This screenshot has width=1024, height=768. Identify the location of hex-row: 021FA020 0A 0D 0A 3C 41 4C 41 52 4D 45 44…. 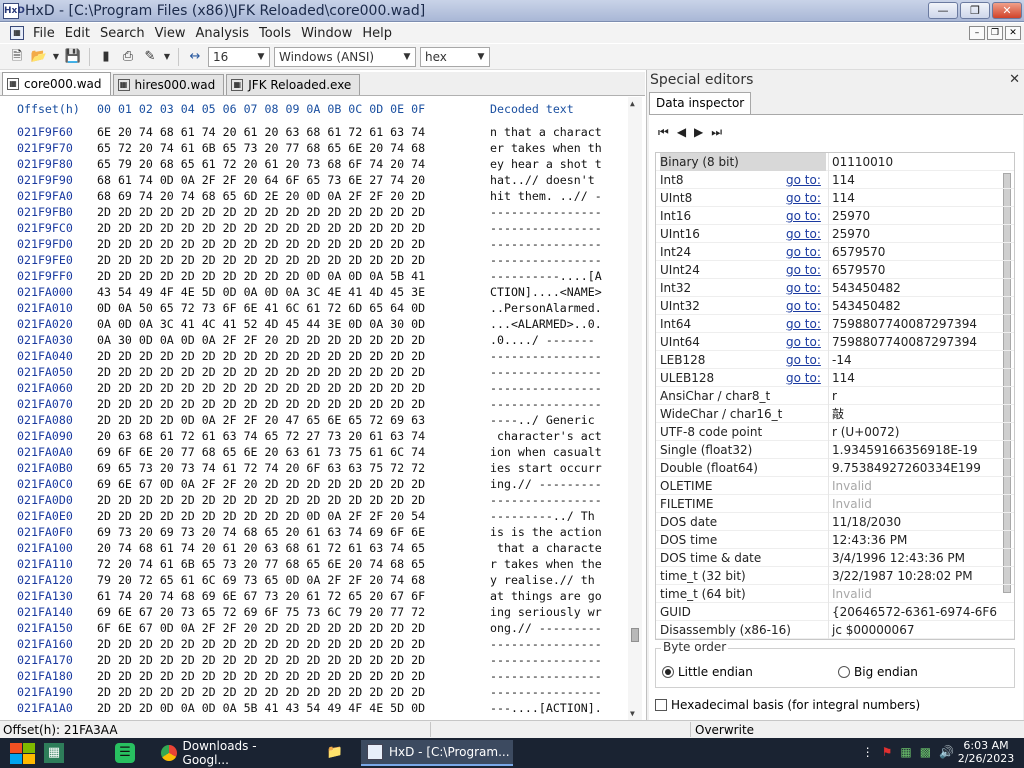
(315, 324).